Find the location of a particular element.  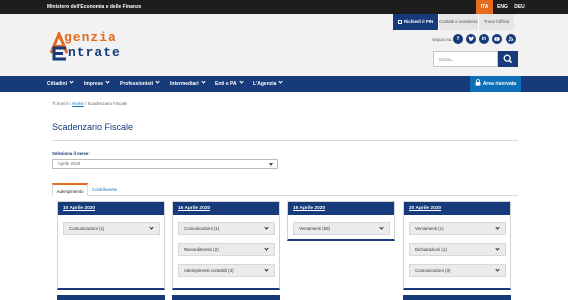

breadcrumb-current: Scadenzario Fiscale is located at coordinates (107, 103).